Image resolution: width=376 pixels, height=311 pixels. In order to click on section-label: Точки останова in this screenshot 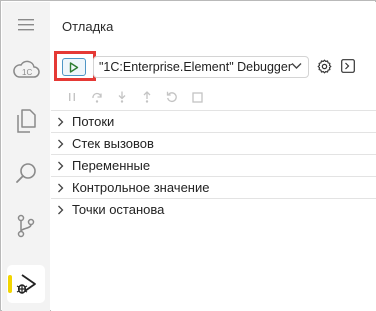, I will do `click(118, 209)`.